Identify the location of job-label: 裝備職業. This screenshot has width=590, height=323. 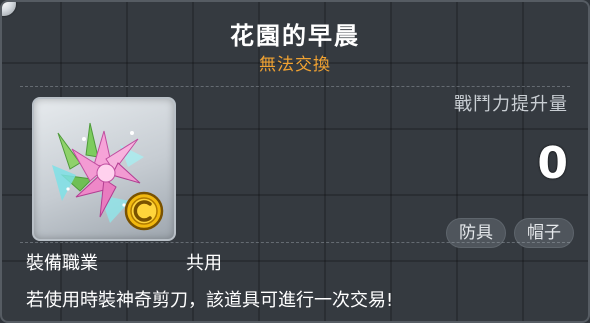
(62, 263).